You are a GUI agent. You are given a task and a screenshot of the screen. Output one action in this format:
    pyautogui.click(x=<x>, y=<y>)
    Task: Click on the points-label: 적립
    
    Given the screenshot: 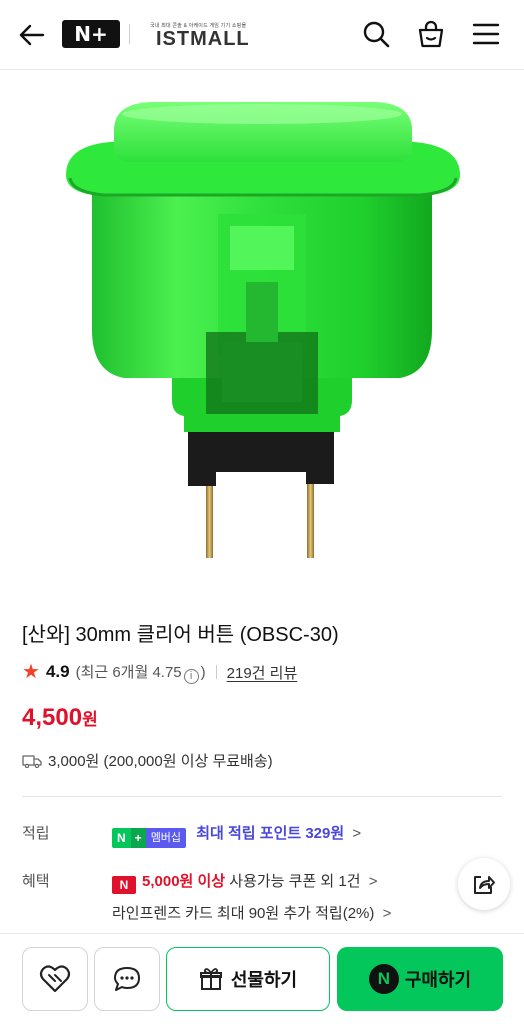 What is the action you would take?
    pyautogui.click(x=36, y=833)
    